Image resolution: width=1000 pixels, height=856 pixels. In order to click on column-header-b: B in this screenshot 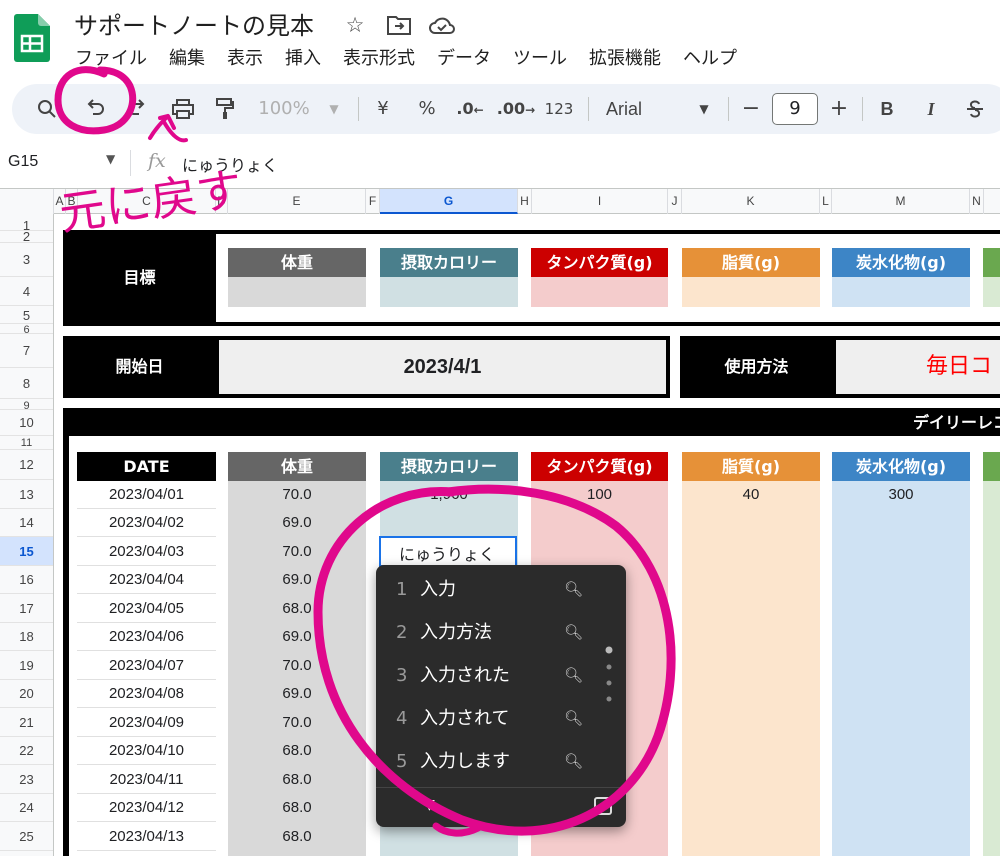, I will do `click(72, 201)`.